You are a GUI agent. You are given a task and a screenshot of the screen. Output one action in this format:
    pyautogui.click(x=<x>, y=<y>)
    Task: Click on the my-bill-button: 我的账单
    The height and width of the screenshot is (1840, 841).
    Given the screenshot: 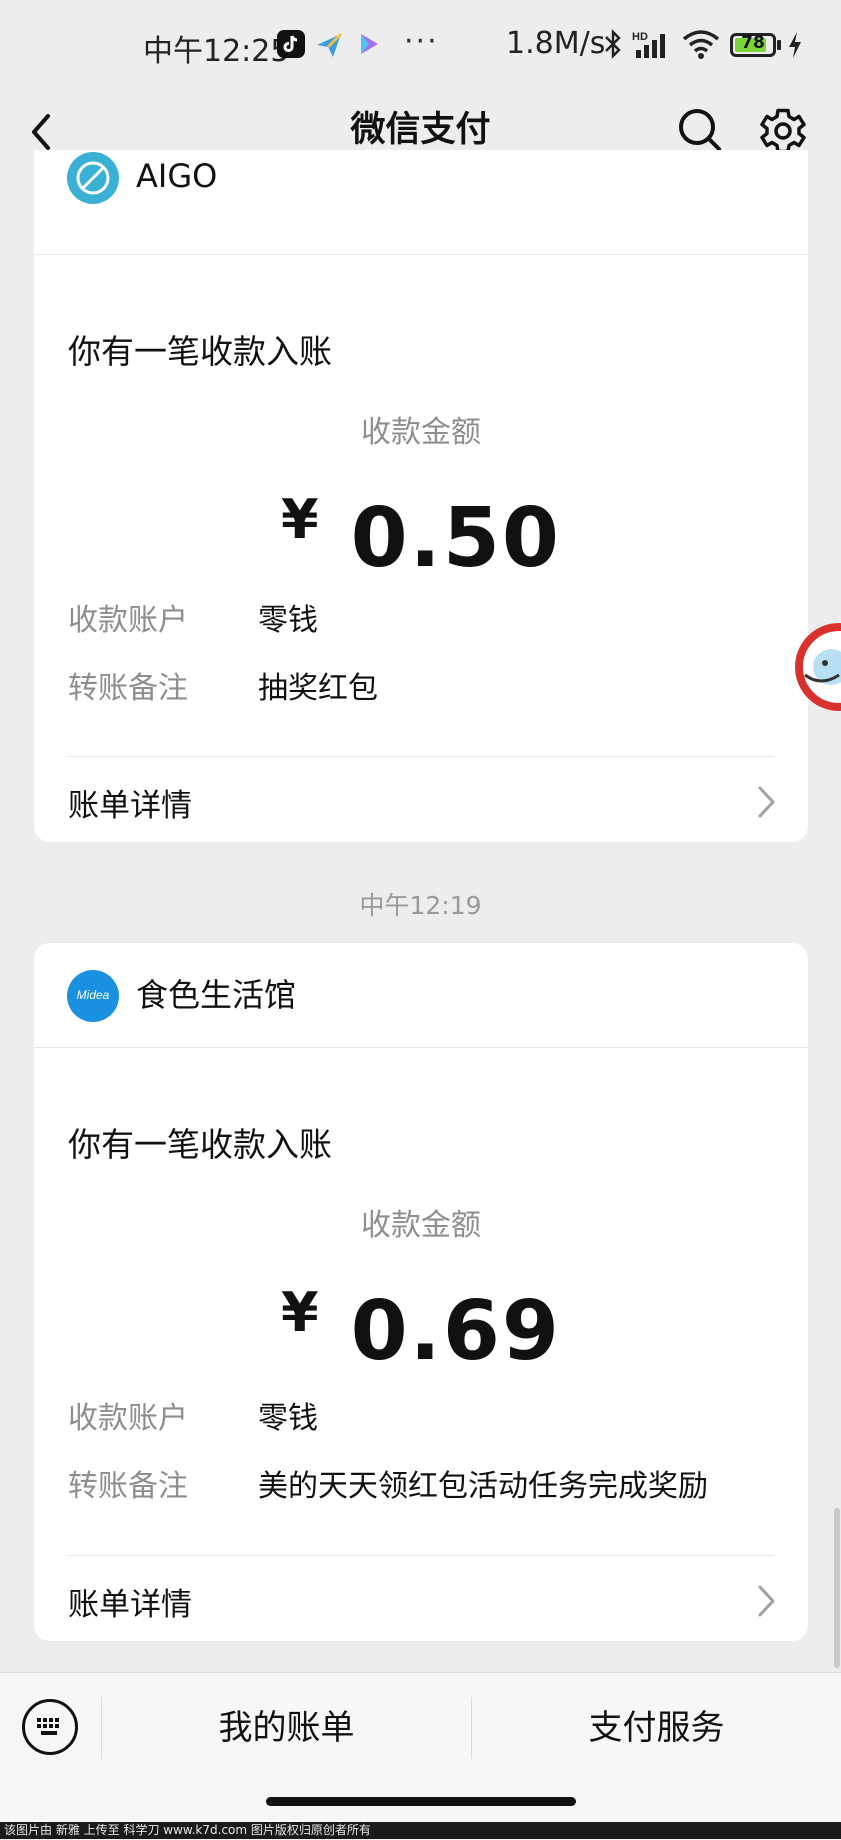 What is the action you would take?
    pyautogui.click(x=286, y=1728)
    